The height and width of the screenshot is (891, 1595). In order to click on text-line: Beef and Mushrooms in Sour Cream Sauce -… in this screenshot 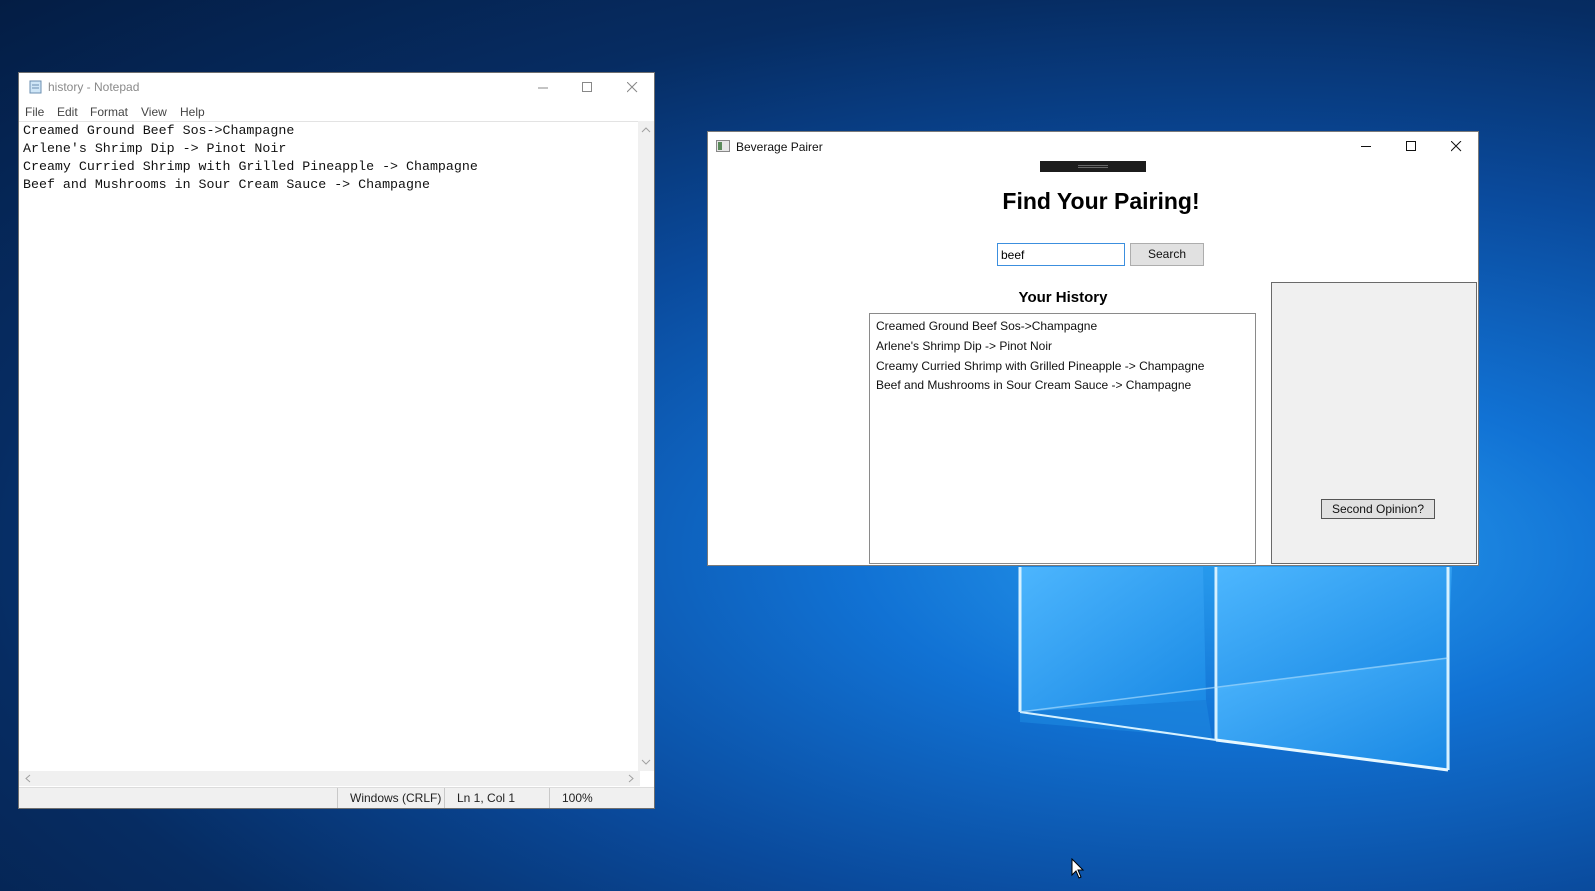, I will do `click(226, 184)`.